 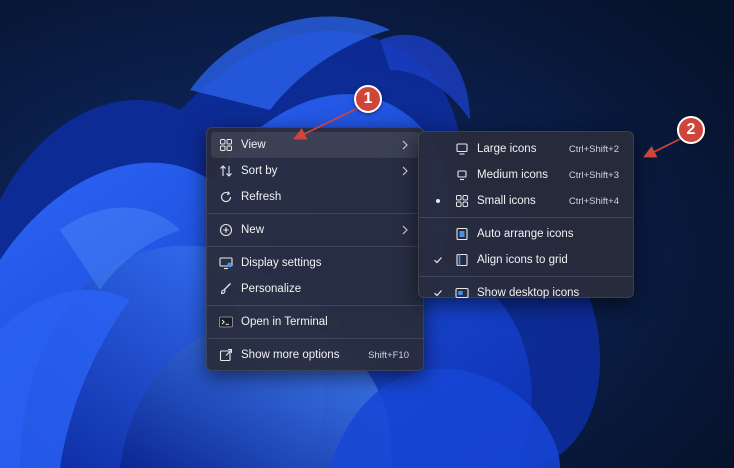 What do you see at coordinates (315, 289) in the screenshot?
I see `menu-item-personalize: Personalize` at bounding box center [315, 289].